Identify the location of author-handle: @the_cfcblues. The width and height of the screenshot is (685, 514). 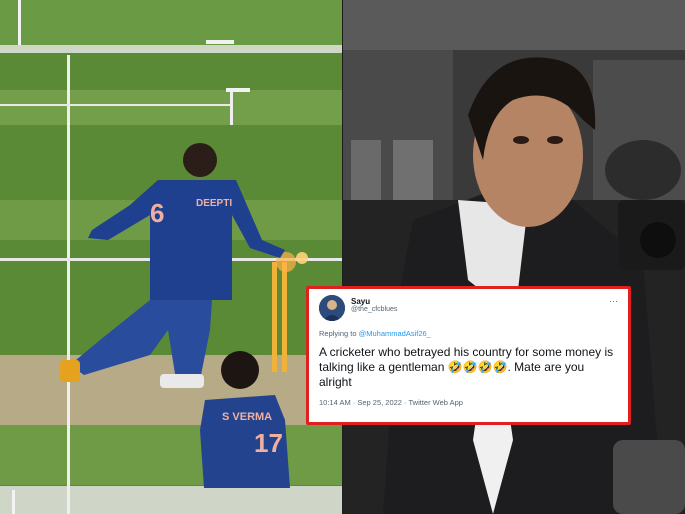
(374, 310).